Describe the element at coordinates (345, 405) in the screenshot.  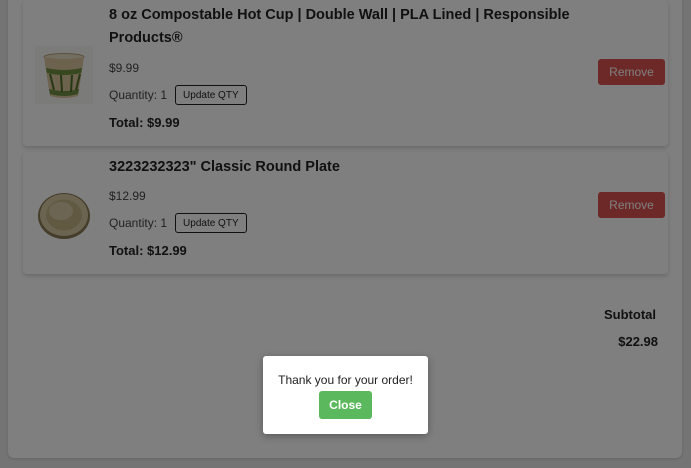
I see `close-button: Close` at that location.